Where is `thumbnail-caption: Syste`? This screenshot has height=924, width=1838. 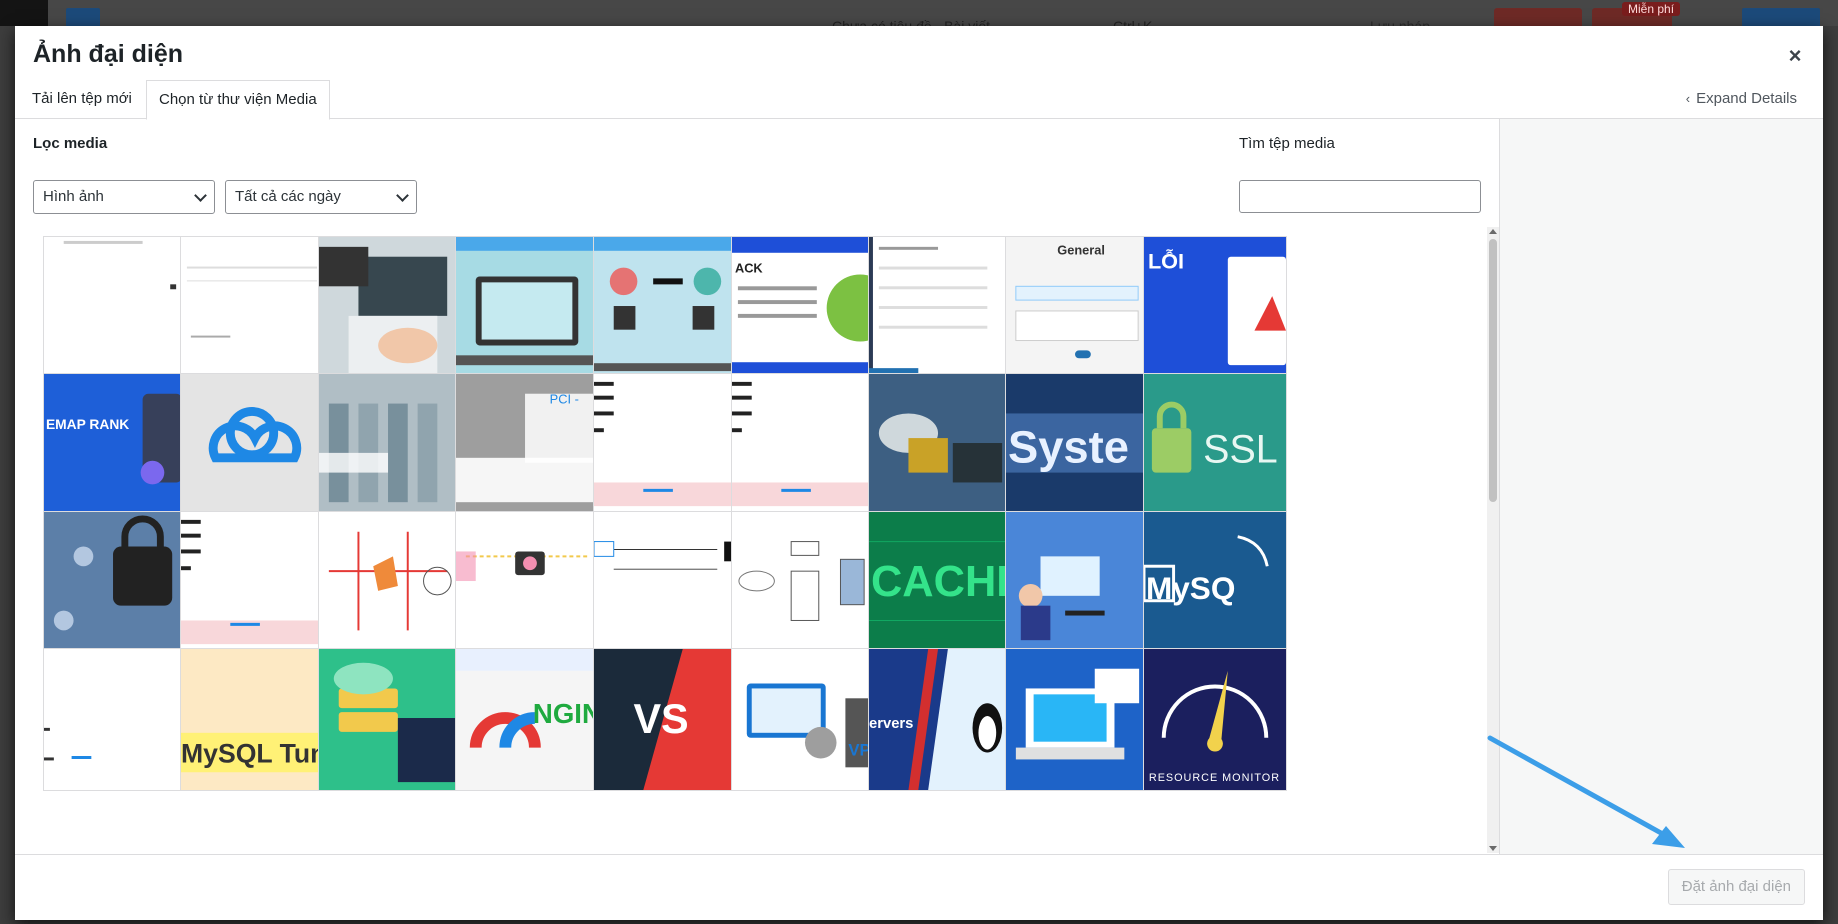
thumbnail-caption: Syste is located at coordinates (1068, 447).